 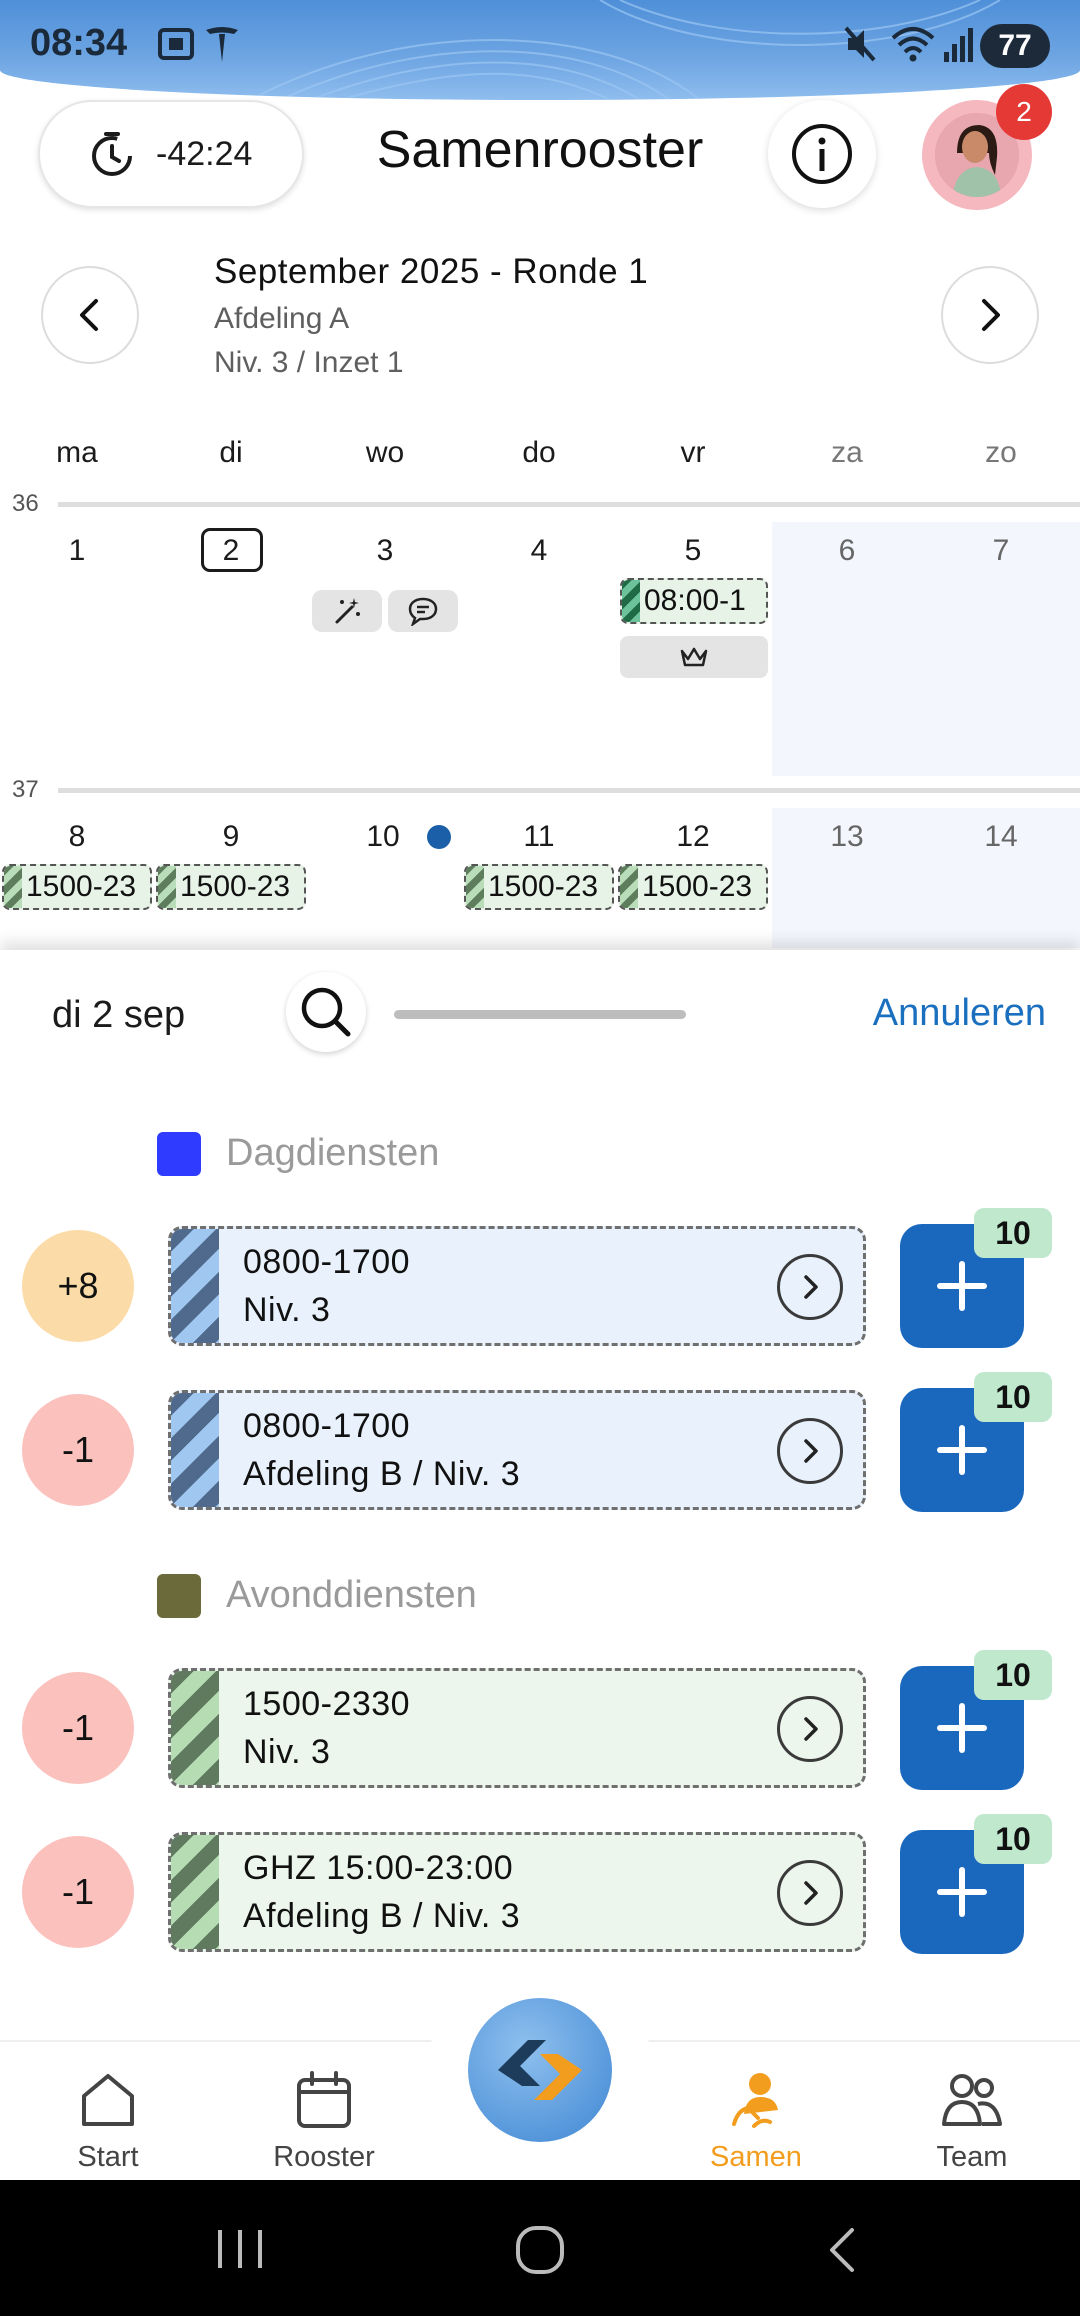 I want to click on calendar-day: 13, so click(x=847, y=837).